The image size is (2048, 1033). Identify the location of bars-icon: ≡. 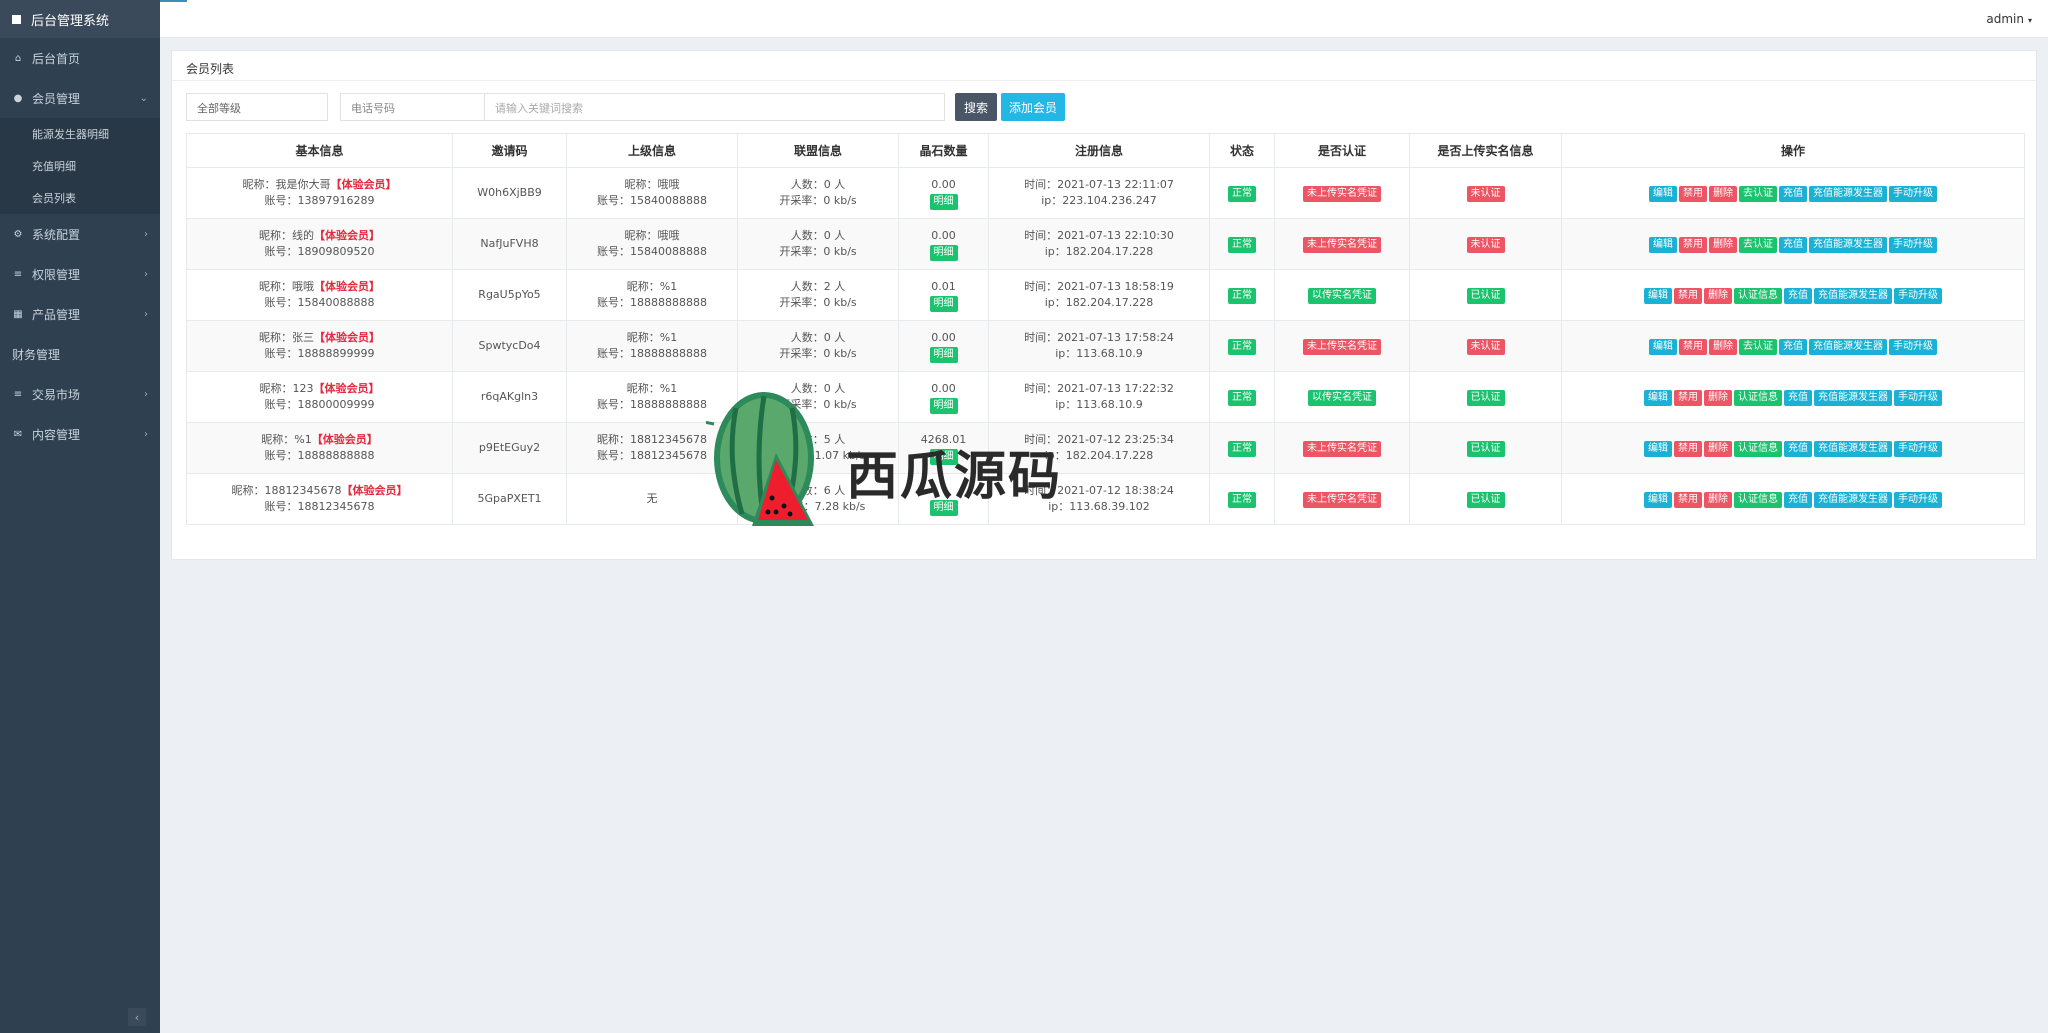
(18, 394).